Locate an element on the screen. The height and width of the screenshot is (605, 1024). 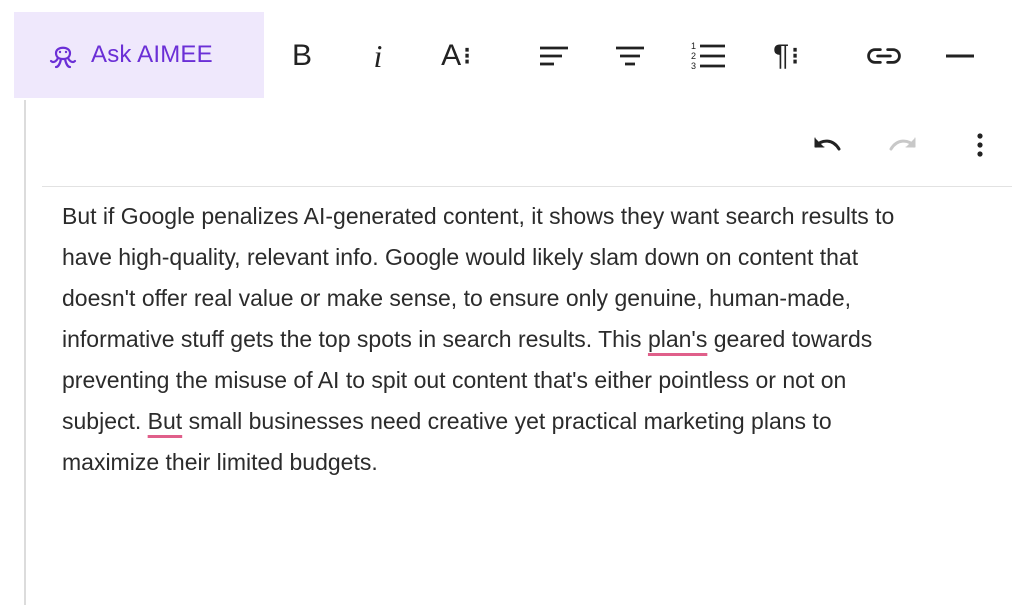
svg-text: 2 is located at coordinates (693, 56).